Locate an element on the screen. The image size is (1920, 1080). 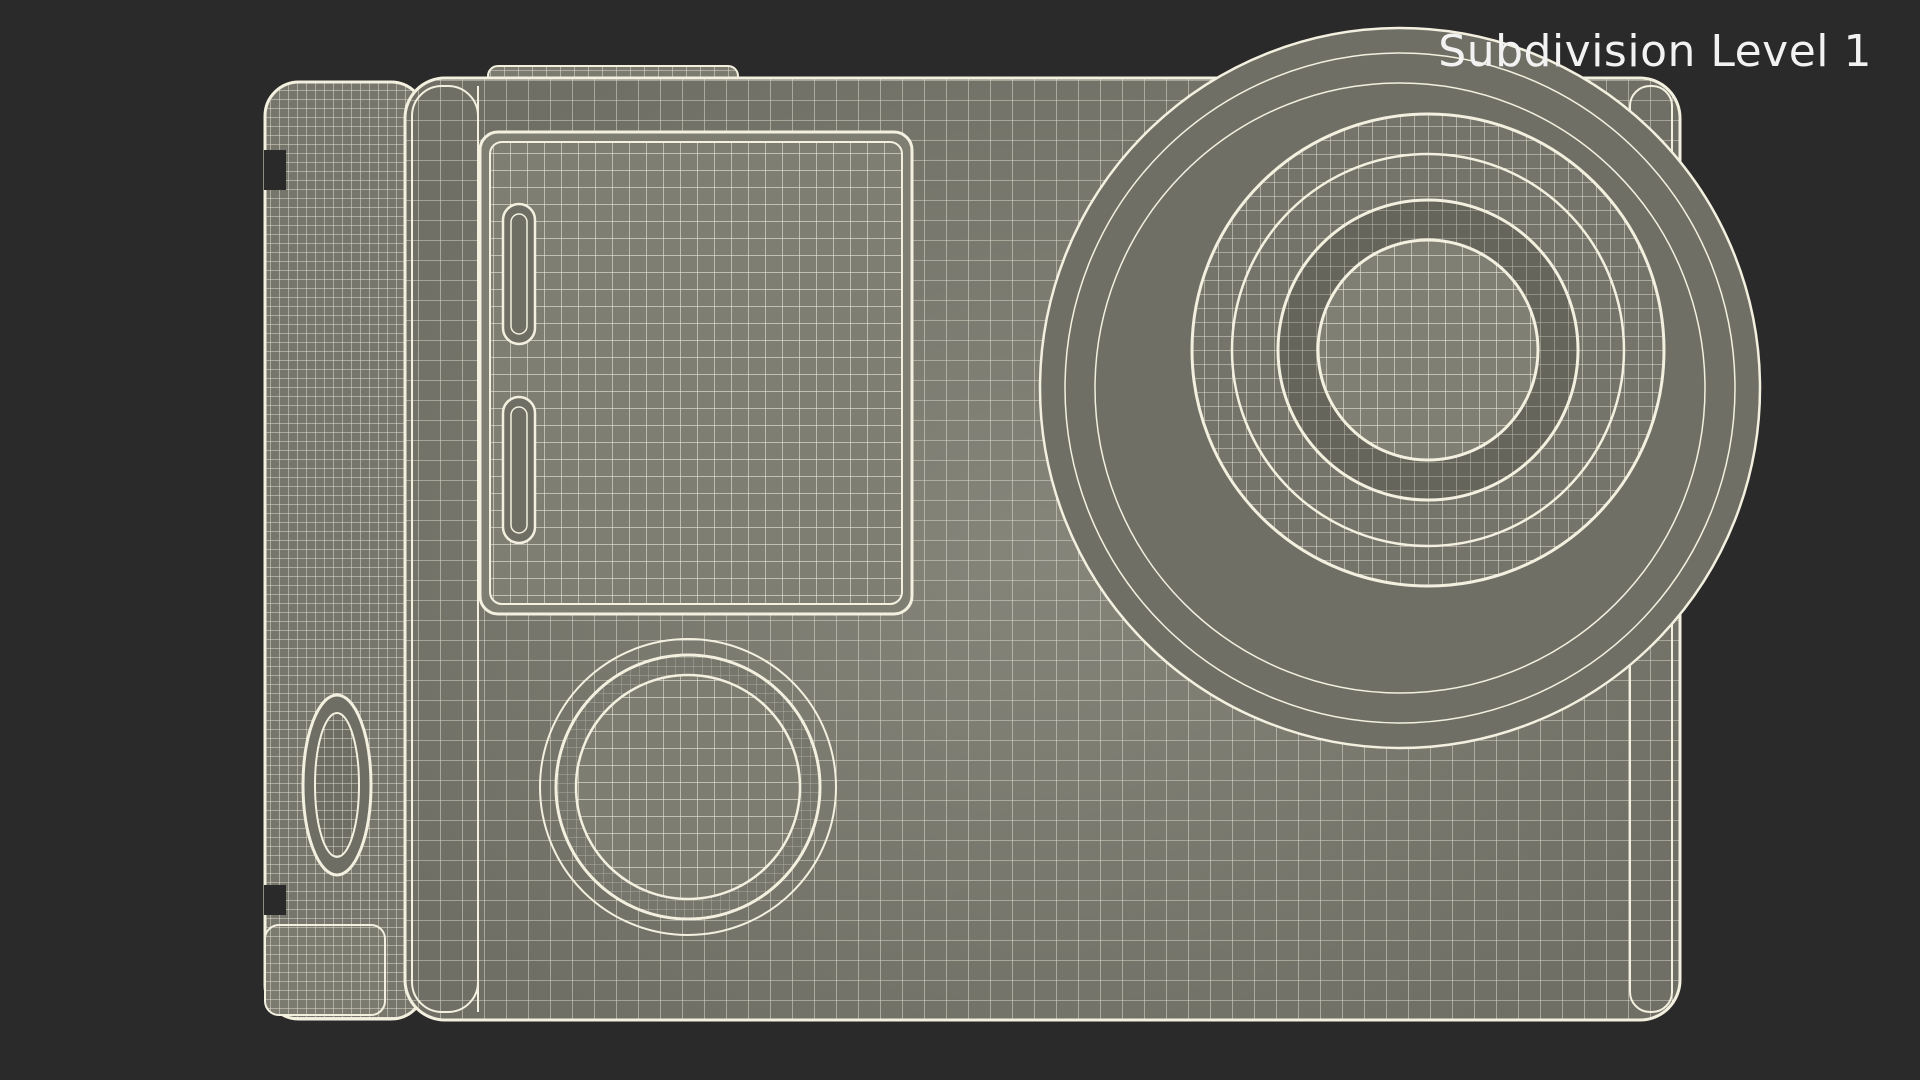
side-door is located at coordinates (345, 550).